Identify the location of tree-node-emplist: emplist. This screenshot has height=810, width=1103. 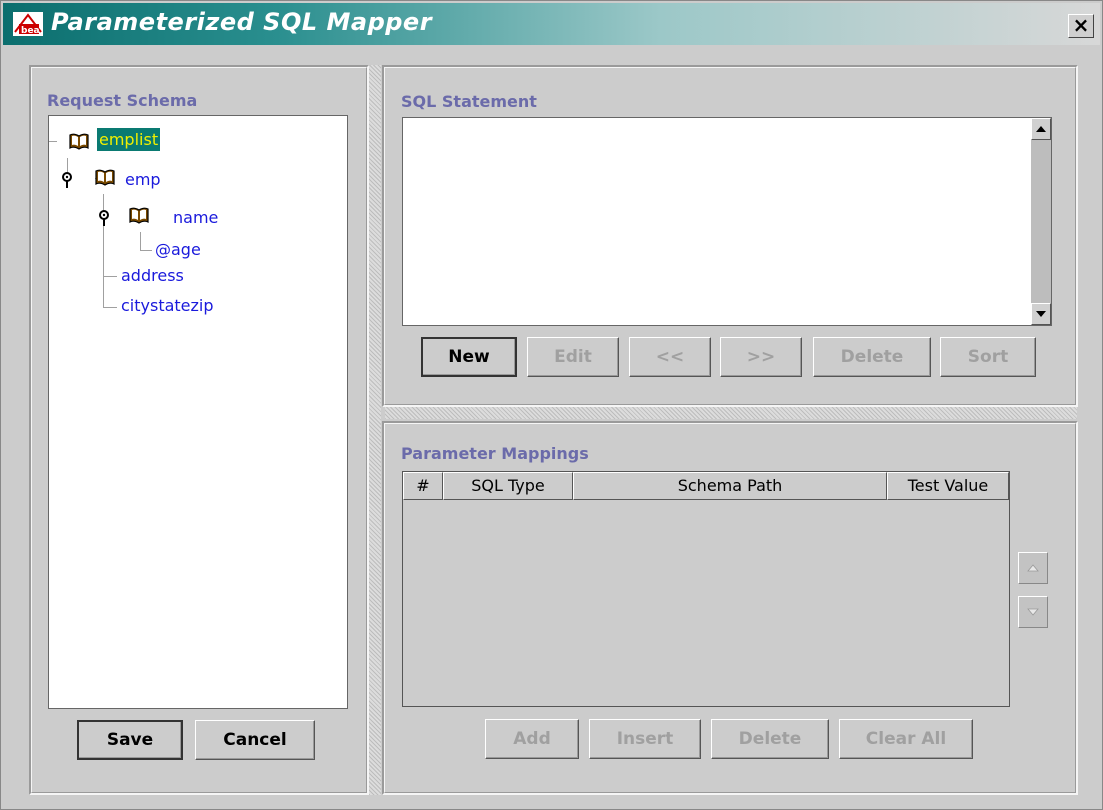
(129, 139).